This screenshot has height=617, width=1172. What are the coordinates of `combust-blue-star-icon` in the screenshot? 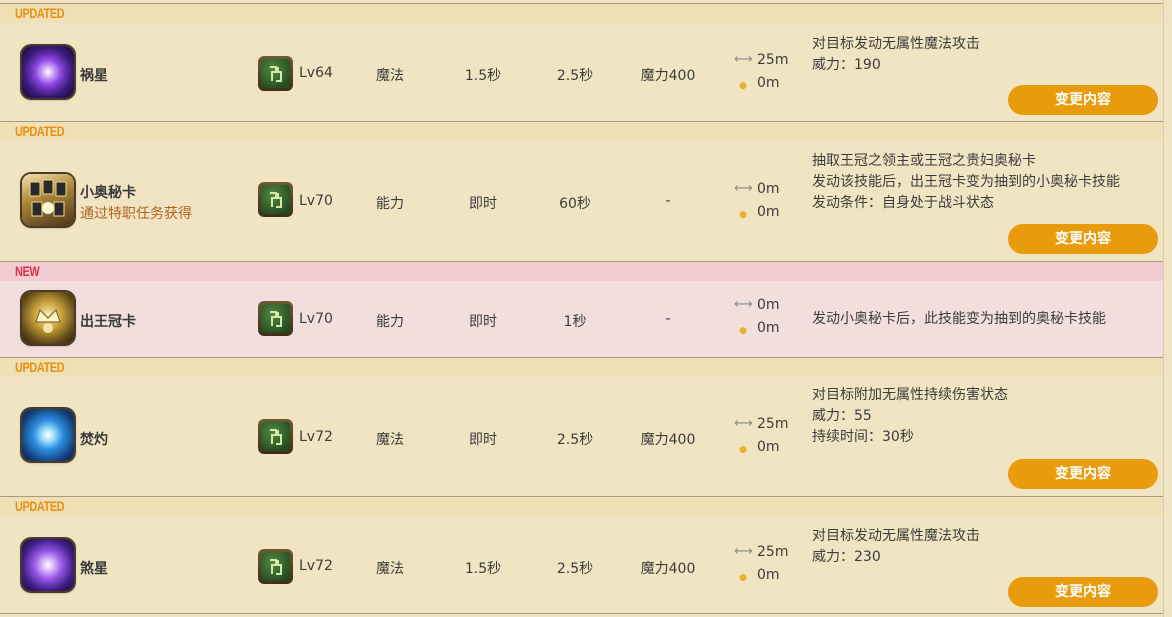 It's located at (48, 435).